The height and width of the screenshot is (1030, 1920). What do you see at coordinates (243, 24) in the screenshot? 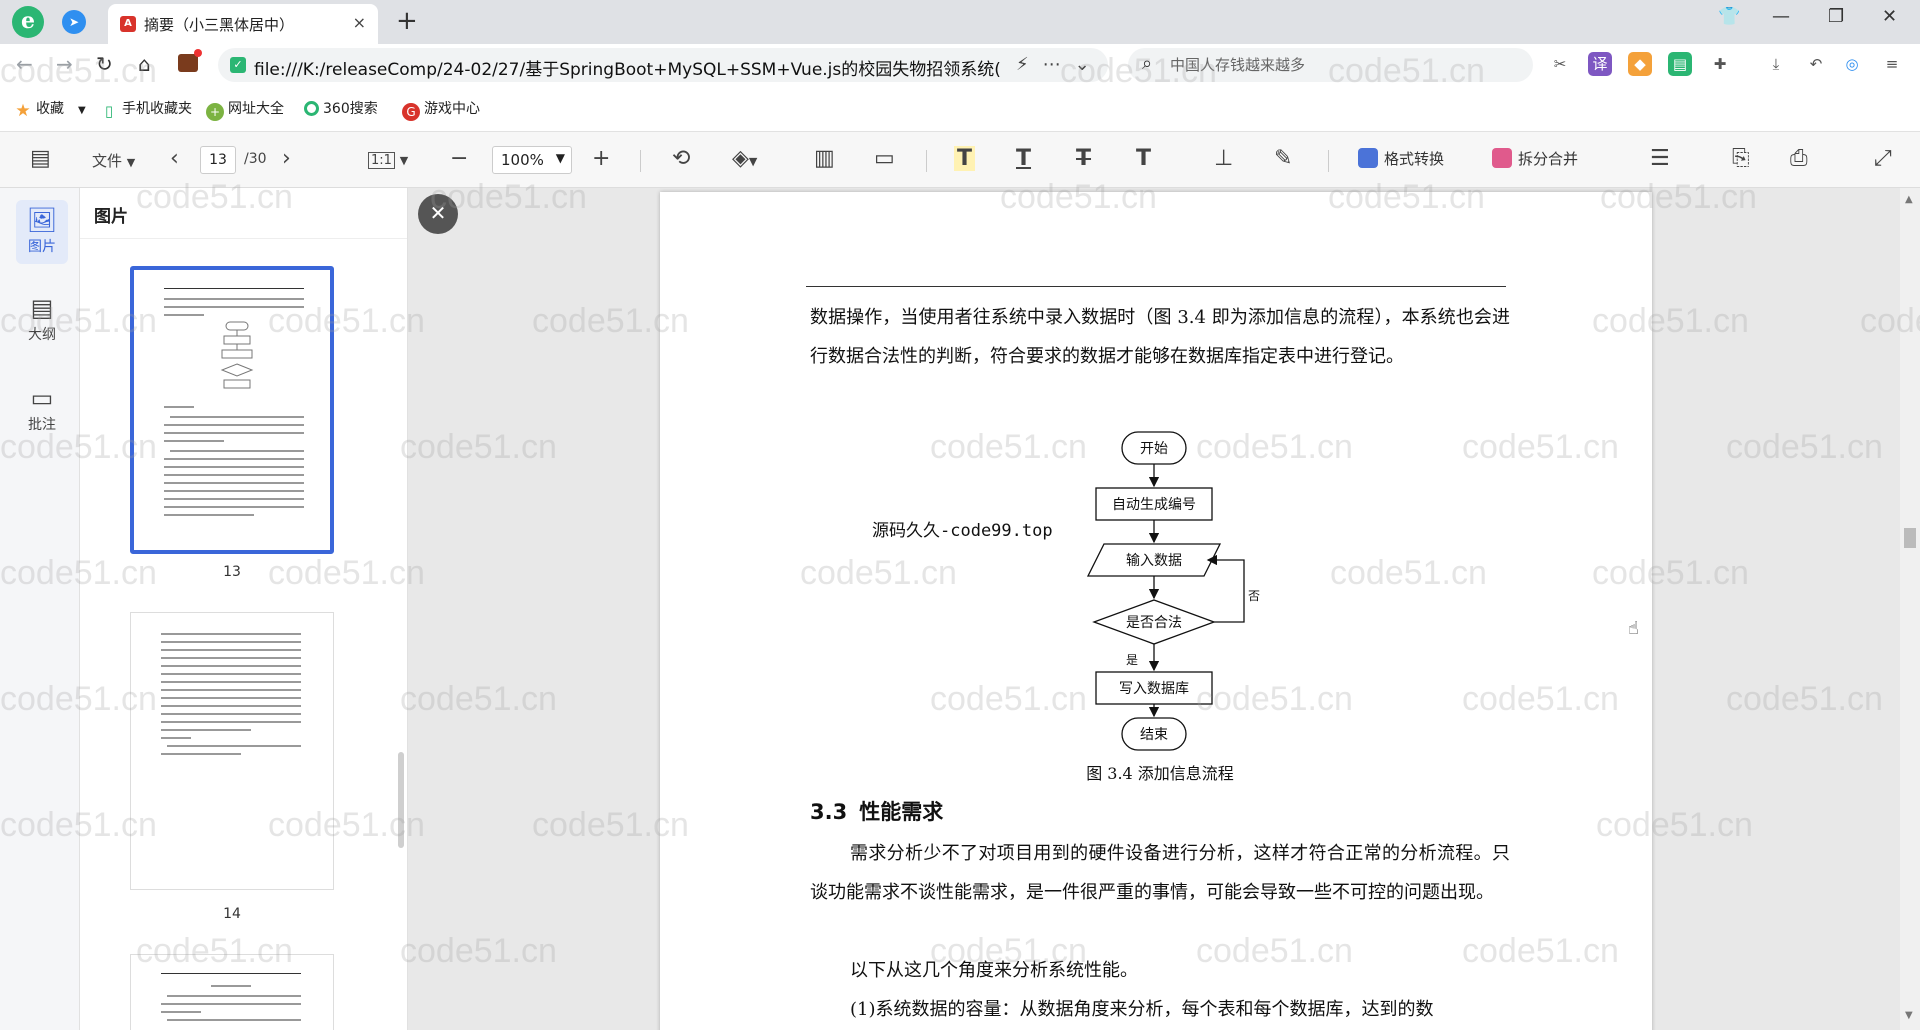
I see `browser-tab-active: A 摘要（小三黑体居中） ×` at bounding box center [243, 24].